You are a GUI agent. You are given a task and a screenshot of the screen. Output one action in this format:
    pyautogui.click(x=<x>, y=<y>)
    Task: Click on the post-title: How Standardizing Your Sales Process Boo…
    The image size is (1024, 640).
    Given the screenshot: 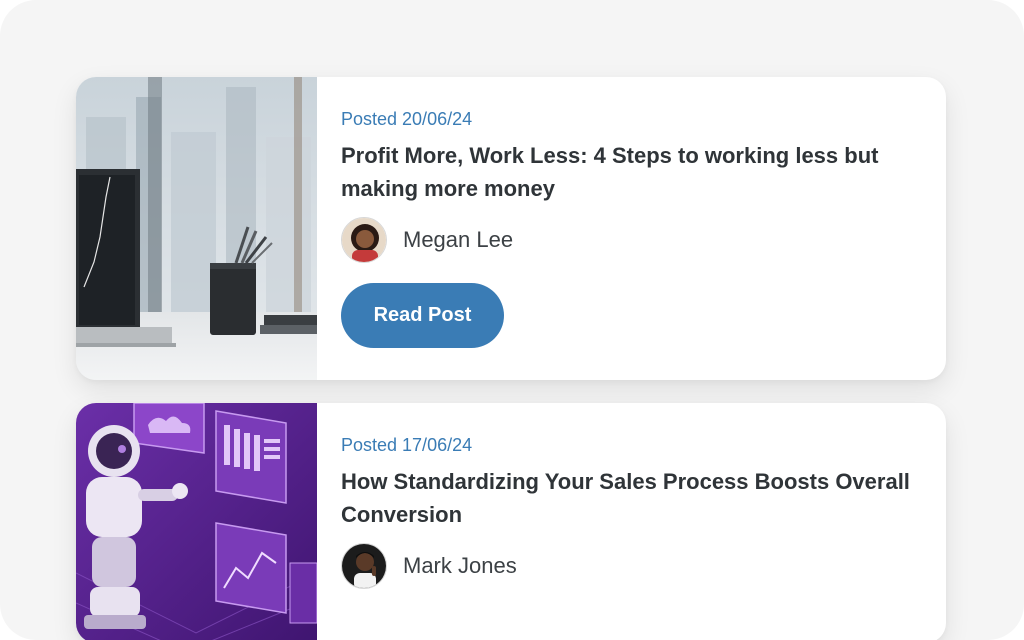 What is the action you would take?
    pyautogui.click(x=628, y=498)
    